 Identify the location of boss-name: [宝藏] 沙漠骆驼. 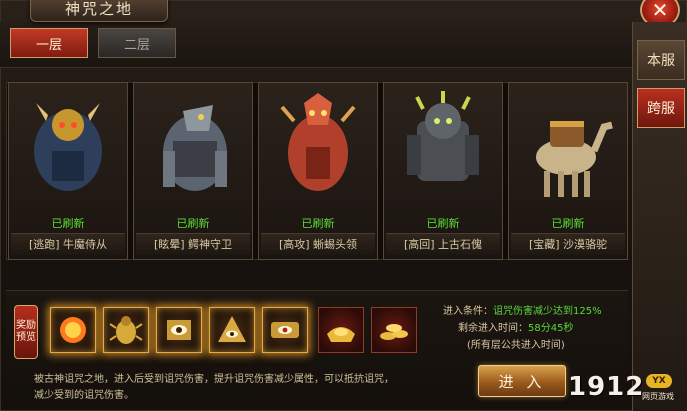
(568, 244).